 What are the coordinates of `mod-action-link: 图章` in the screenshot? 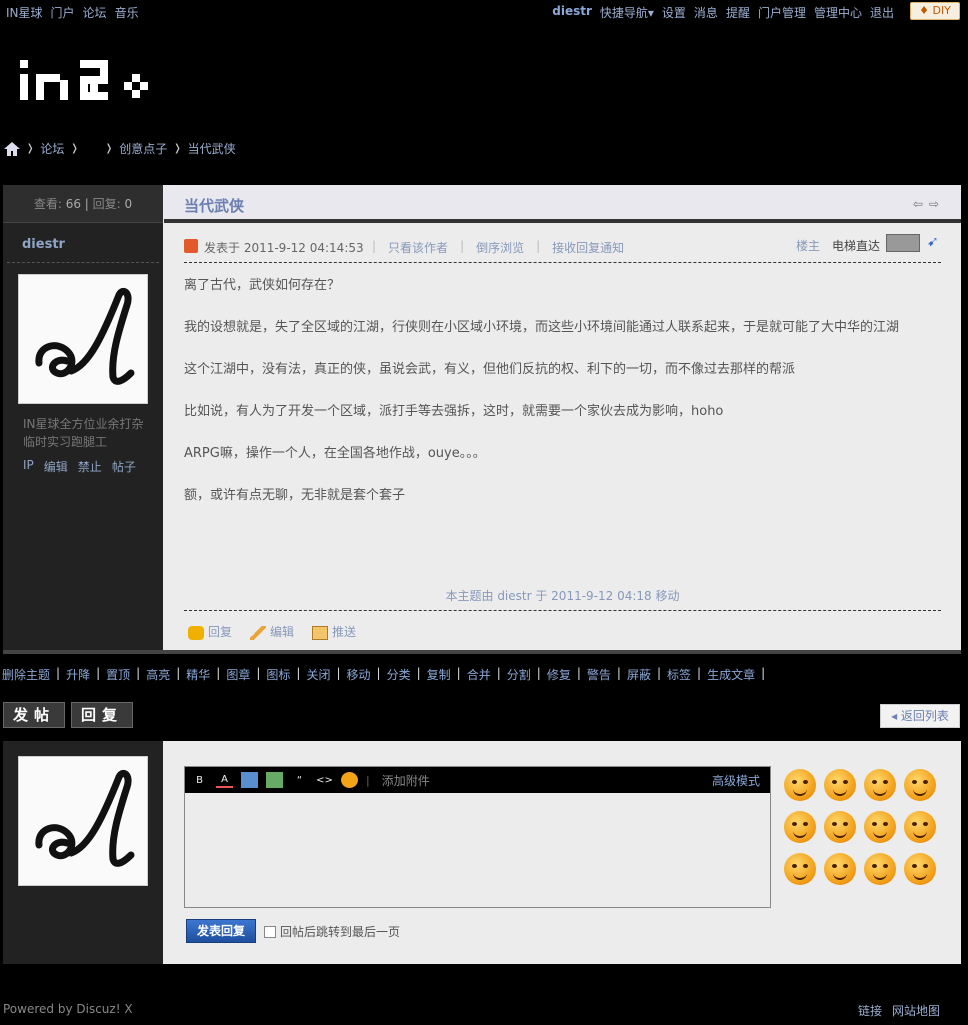 It's located at (238, 674).